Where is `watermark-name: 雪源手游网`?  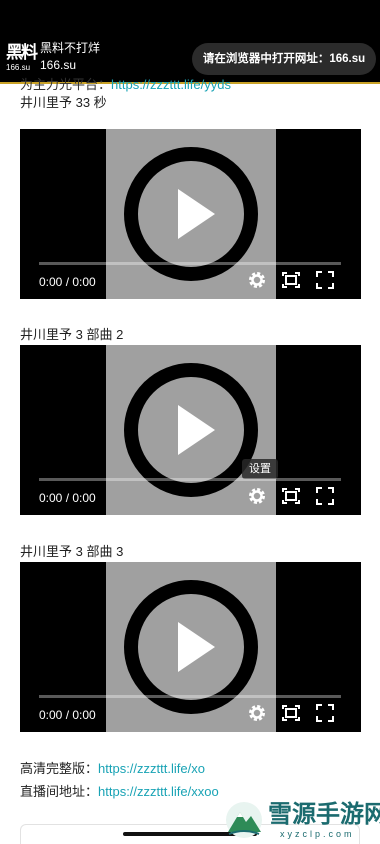
watermark-name: 雪源手游网 is located at coordinates (324, 813).